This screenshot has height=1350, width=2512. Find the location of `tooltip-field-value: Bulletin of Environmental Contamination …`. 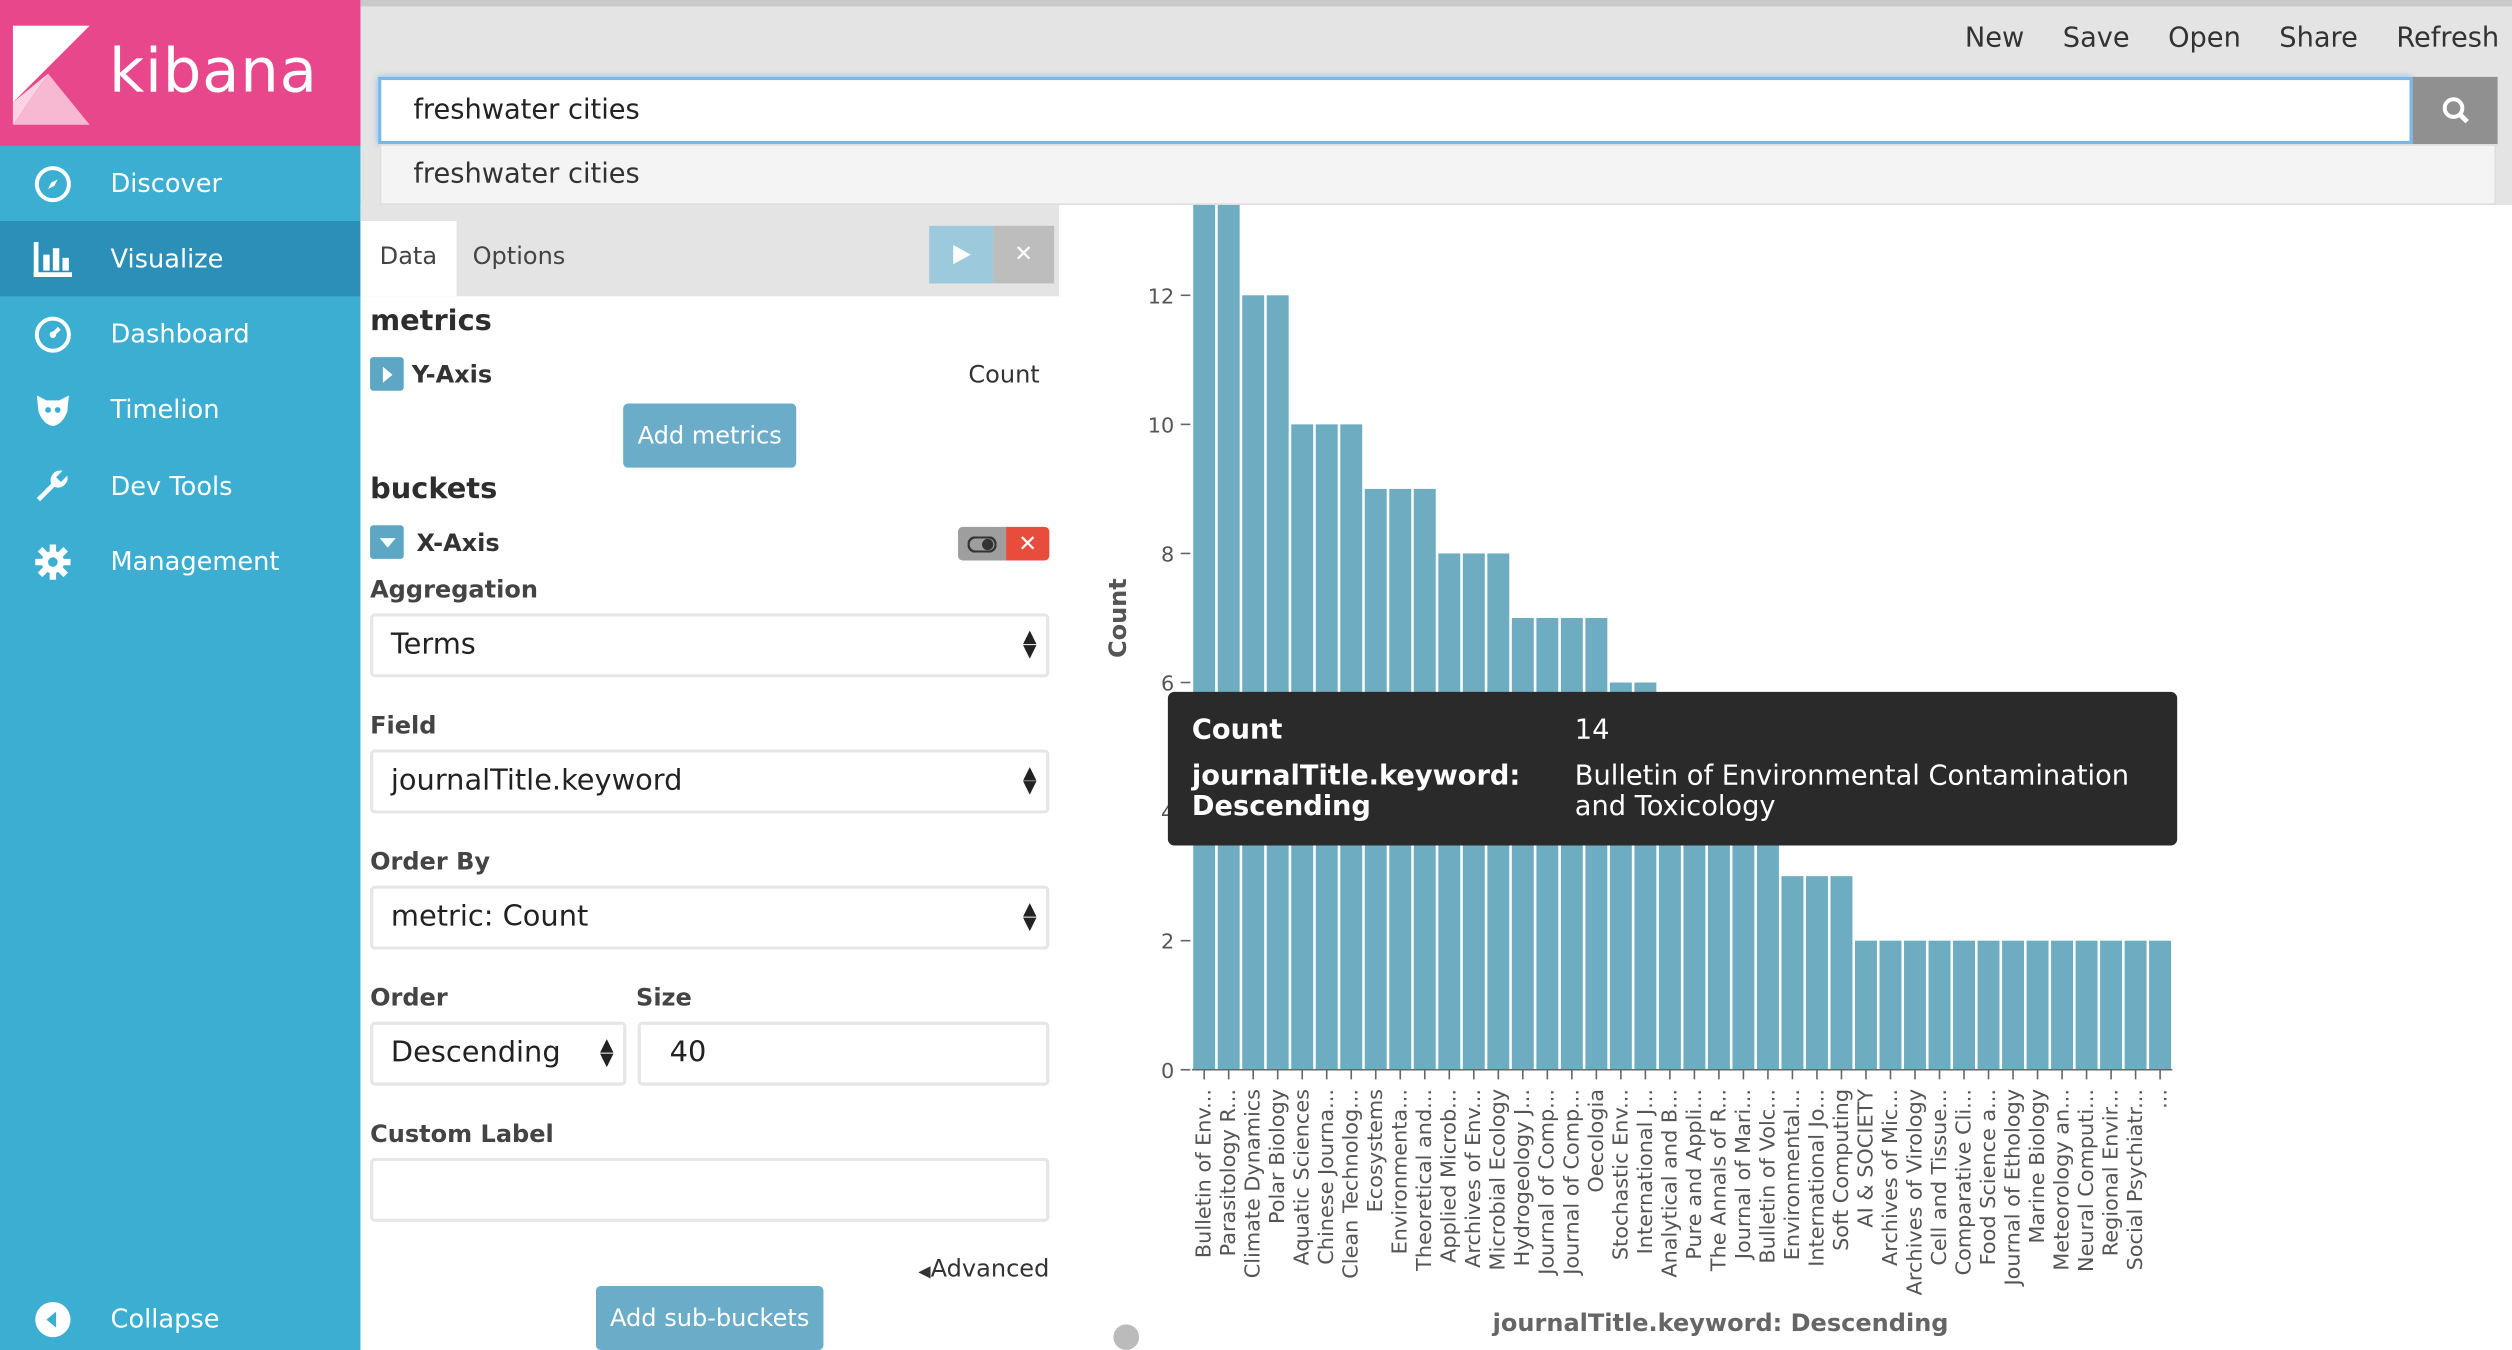

tooltip-field-value: Bulletin of Environmental Contamination … is located at coordinates (1852, 792).